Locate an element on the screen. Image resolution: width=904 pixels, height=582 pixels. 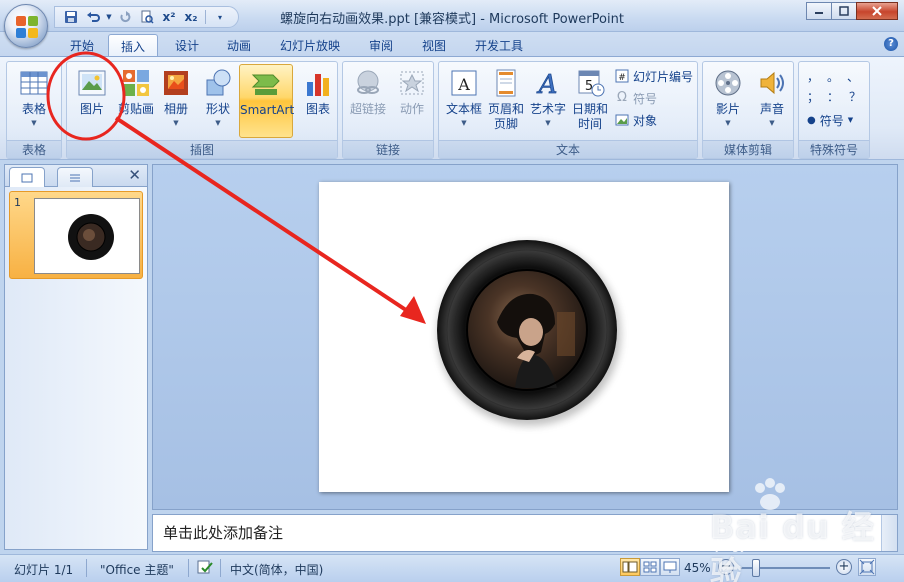
tab-home: 开始 is located at coordinates (82, 45).